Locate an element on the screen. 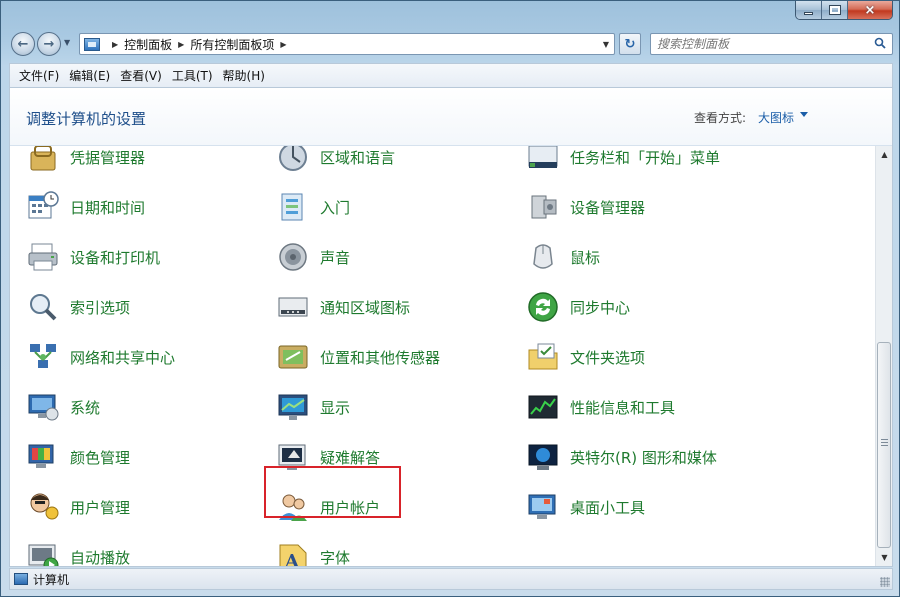  refresh-button: ↻ is located at coordinates (630, 44).